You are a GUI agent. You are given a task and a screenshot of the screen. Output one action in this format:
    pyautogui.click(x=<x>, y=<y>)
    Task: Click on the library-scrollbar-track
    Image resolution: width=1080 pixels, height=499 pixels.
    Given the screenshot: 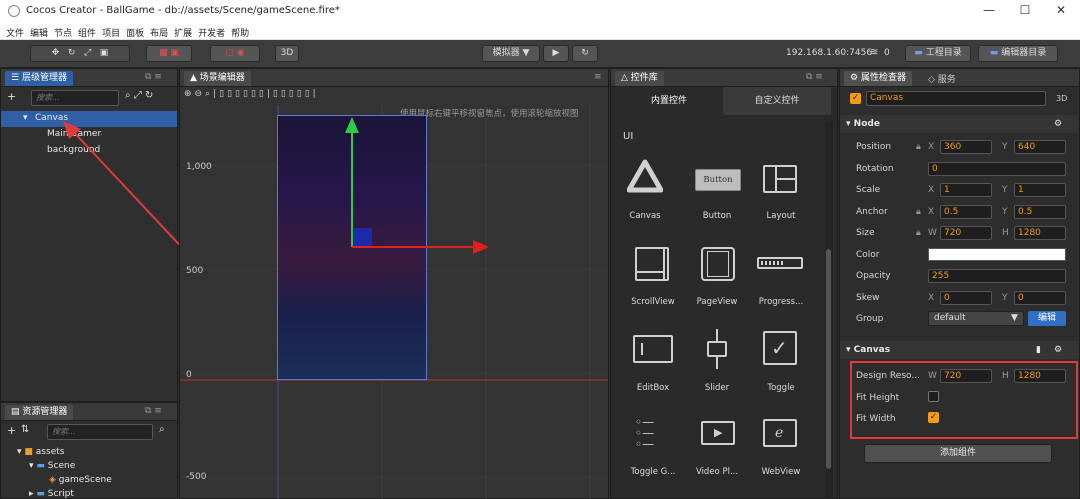 What is the action you would take?
    pyautogui.click(x=829, y=310)
    